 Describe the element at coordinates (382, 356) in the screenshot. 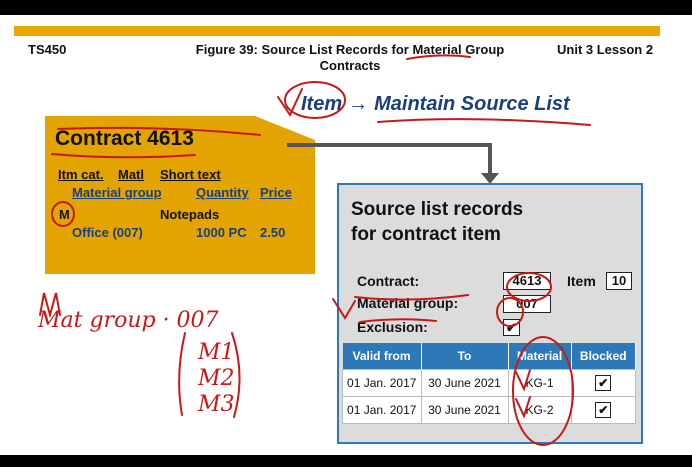

I see `header-valid-from: Valid from` at that location.